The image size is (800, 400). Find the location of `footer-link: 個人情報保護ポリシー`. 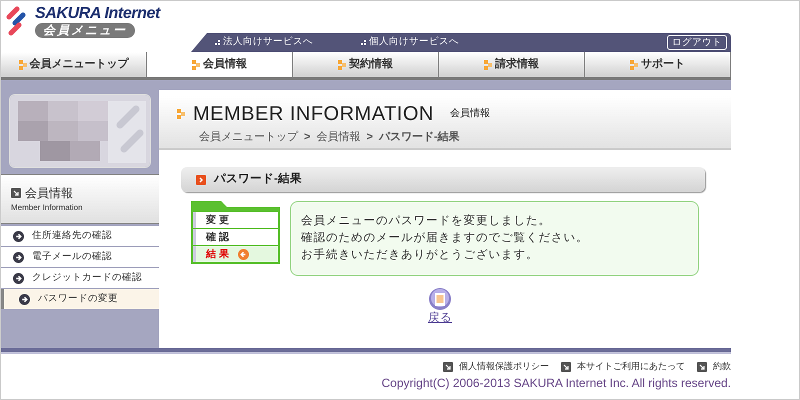

footer-link: 個人情報保護ポリシー is located at coordinates (496, 367).